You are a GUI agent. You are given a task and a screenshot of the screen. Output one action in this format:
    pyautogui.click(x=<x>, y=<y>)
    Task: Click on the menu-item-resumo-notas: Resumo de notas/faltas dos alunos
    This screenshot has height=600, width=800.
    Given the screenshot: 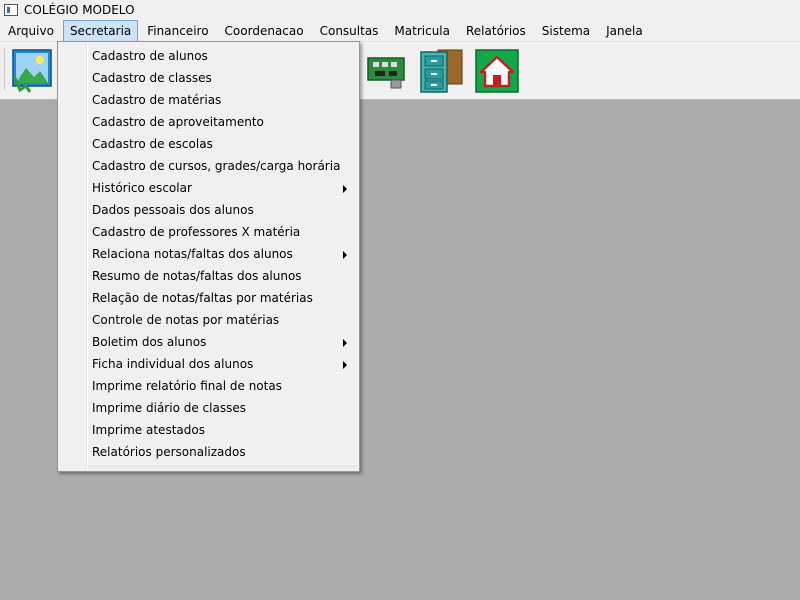 What is the action you would take?
    pyautogui.click(x=208, y=276)
    